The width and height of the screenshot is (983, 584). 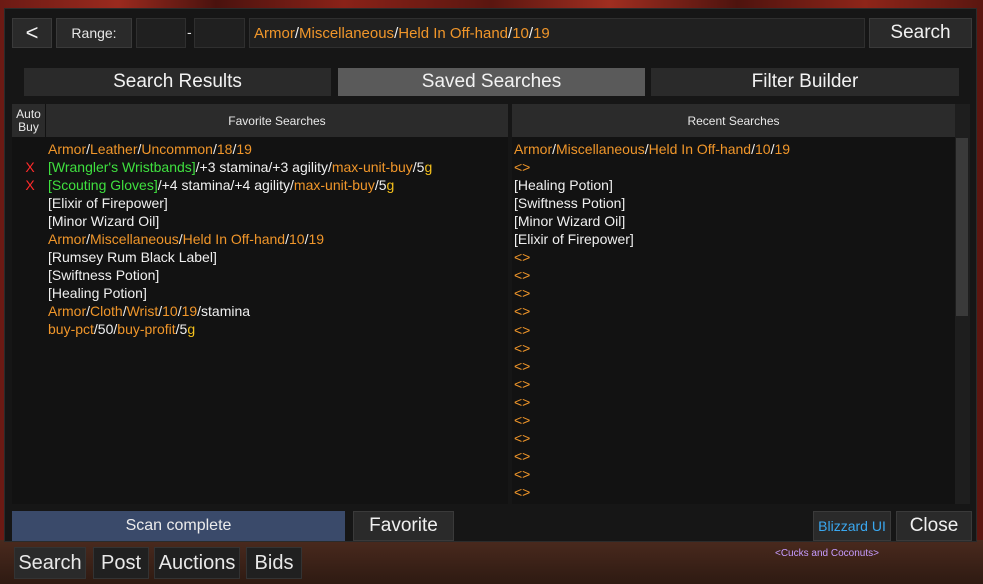 I want to click on favorite-search-row: [Swiftness Potion], so click(x=103, y=275).